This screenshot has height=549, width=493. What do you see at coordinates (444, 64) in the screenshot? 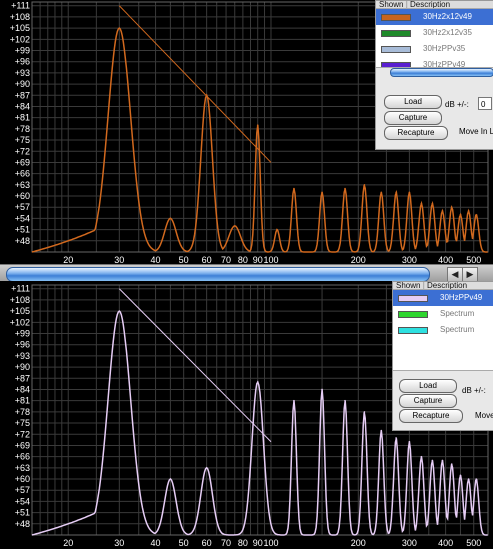
I see `trace-name: 30HzPPv49` at bounding box center [444, 64].